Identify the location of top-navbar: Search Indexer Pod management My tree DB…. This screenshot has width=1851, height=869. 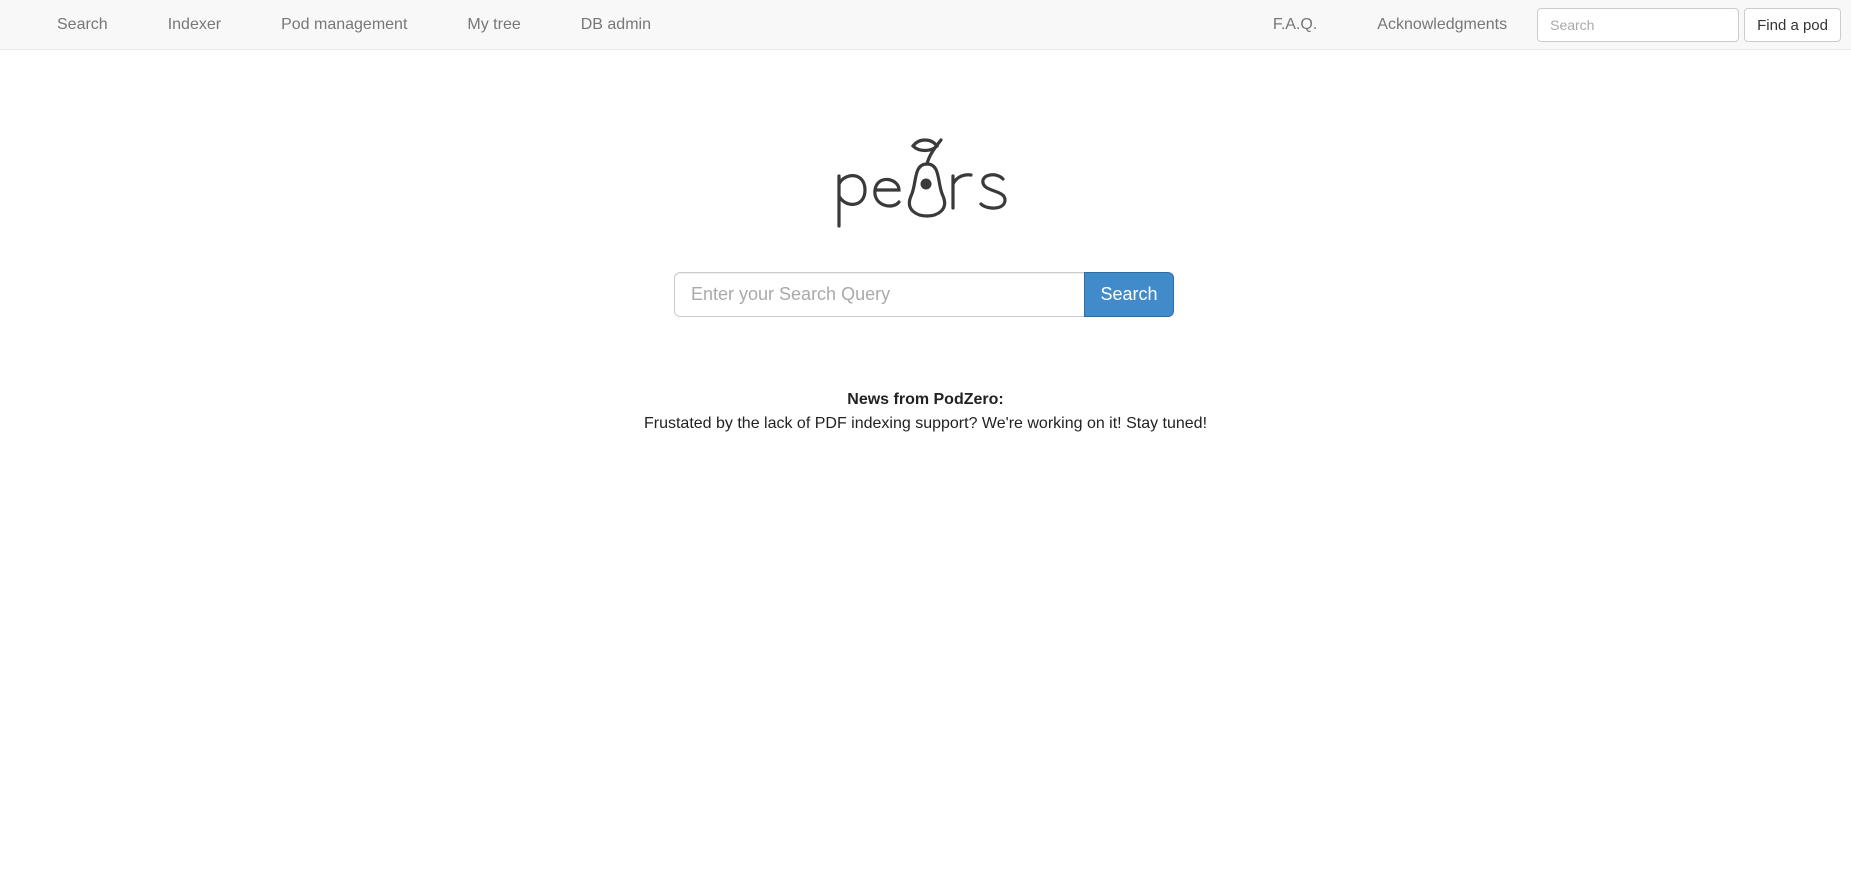
(925, 25).